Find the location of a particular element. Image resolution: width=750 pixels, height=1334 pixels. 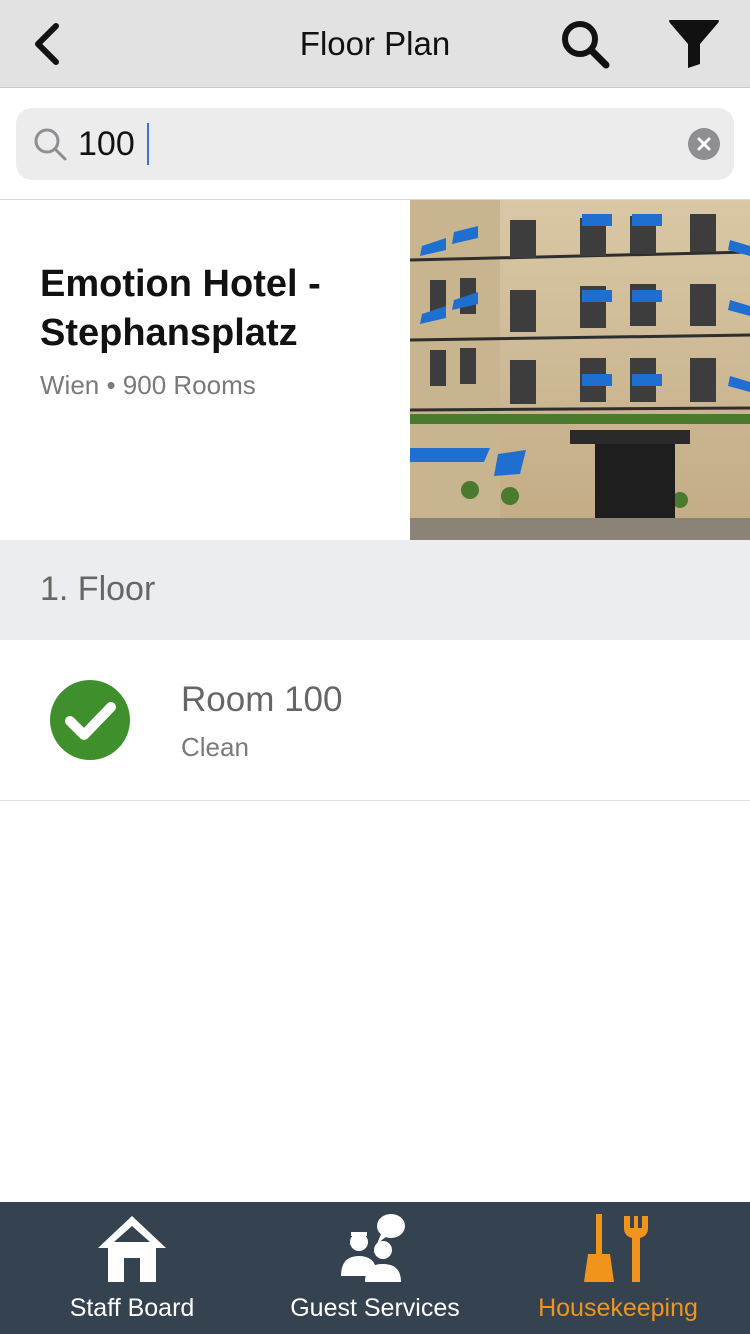

chevron-left-icon is located at coordinates (47, 44).